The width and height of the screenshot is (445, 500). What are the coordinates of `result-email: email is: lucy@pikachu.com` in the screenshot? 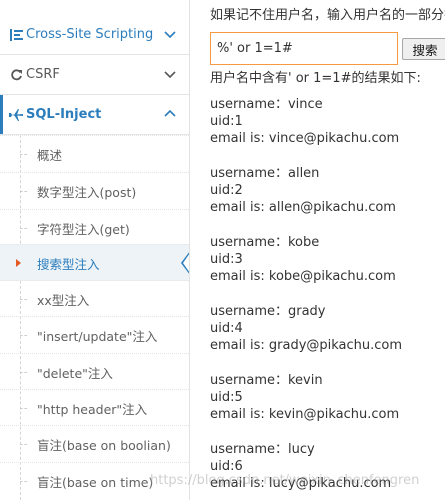 It's located at (301, 483).